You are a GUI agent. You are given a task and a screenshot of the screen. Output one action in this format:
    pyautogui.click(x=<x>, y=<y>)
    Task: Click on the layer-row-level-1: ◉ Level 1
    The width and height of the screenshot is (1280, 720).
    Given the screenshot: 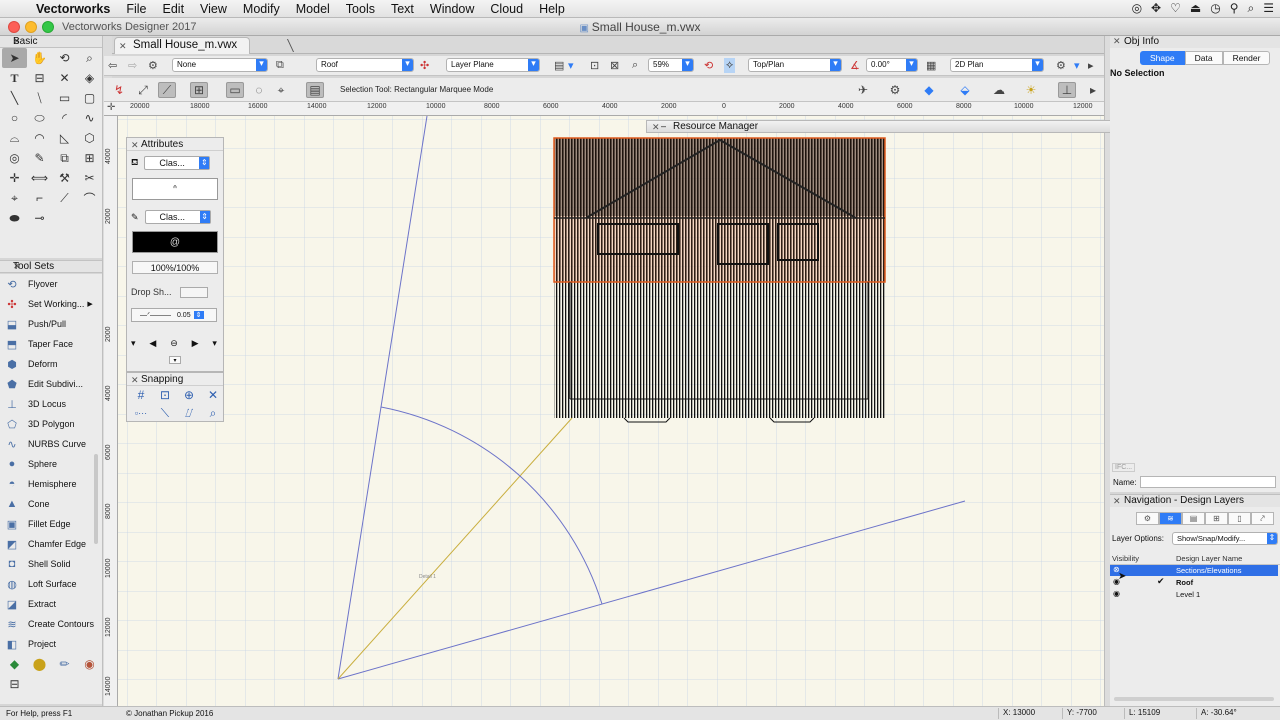 What is the action you would take?
    pyautogui.click(x=1194, y=594)
    